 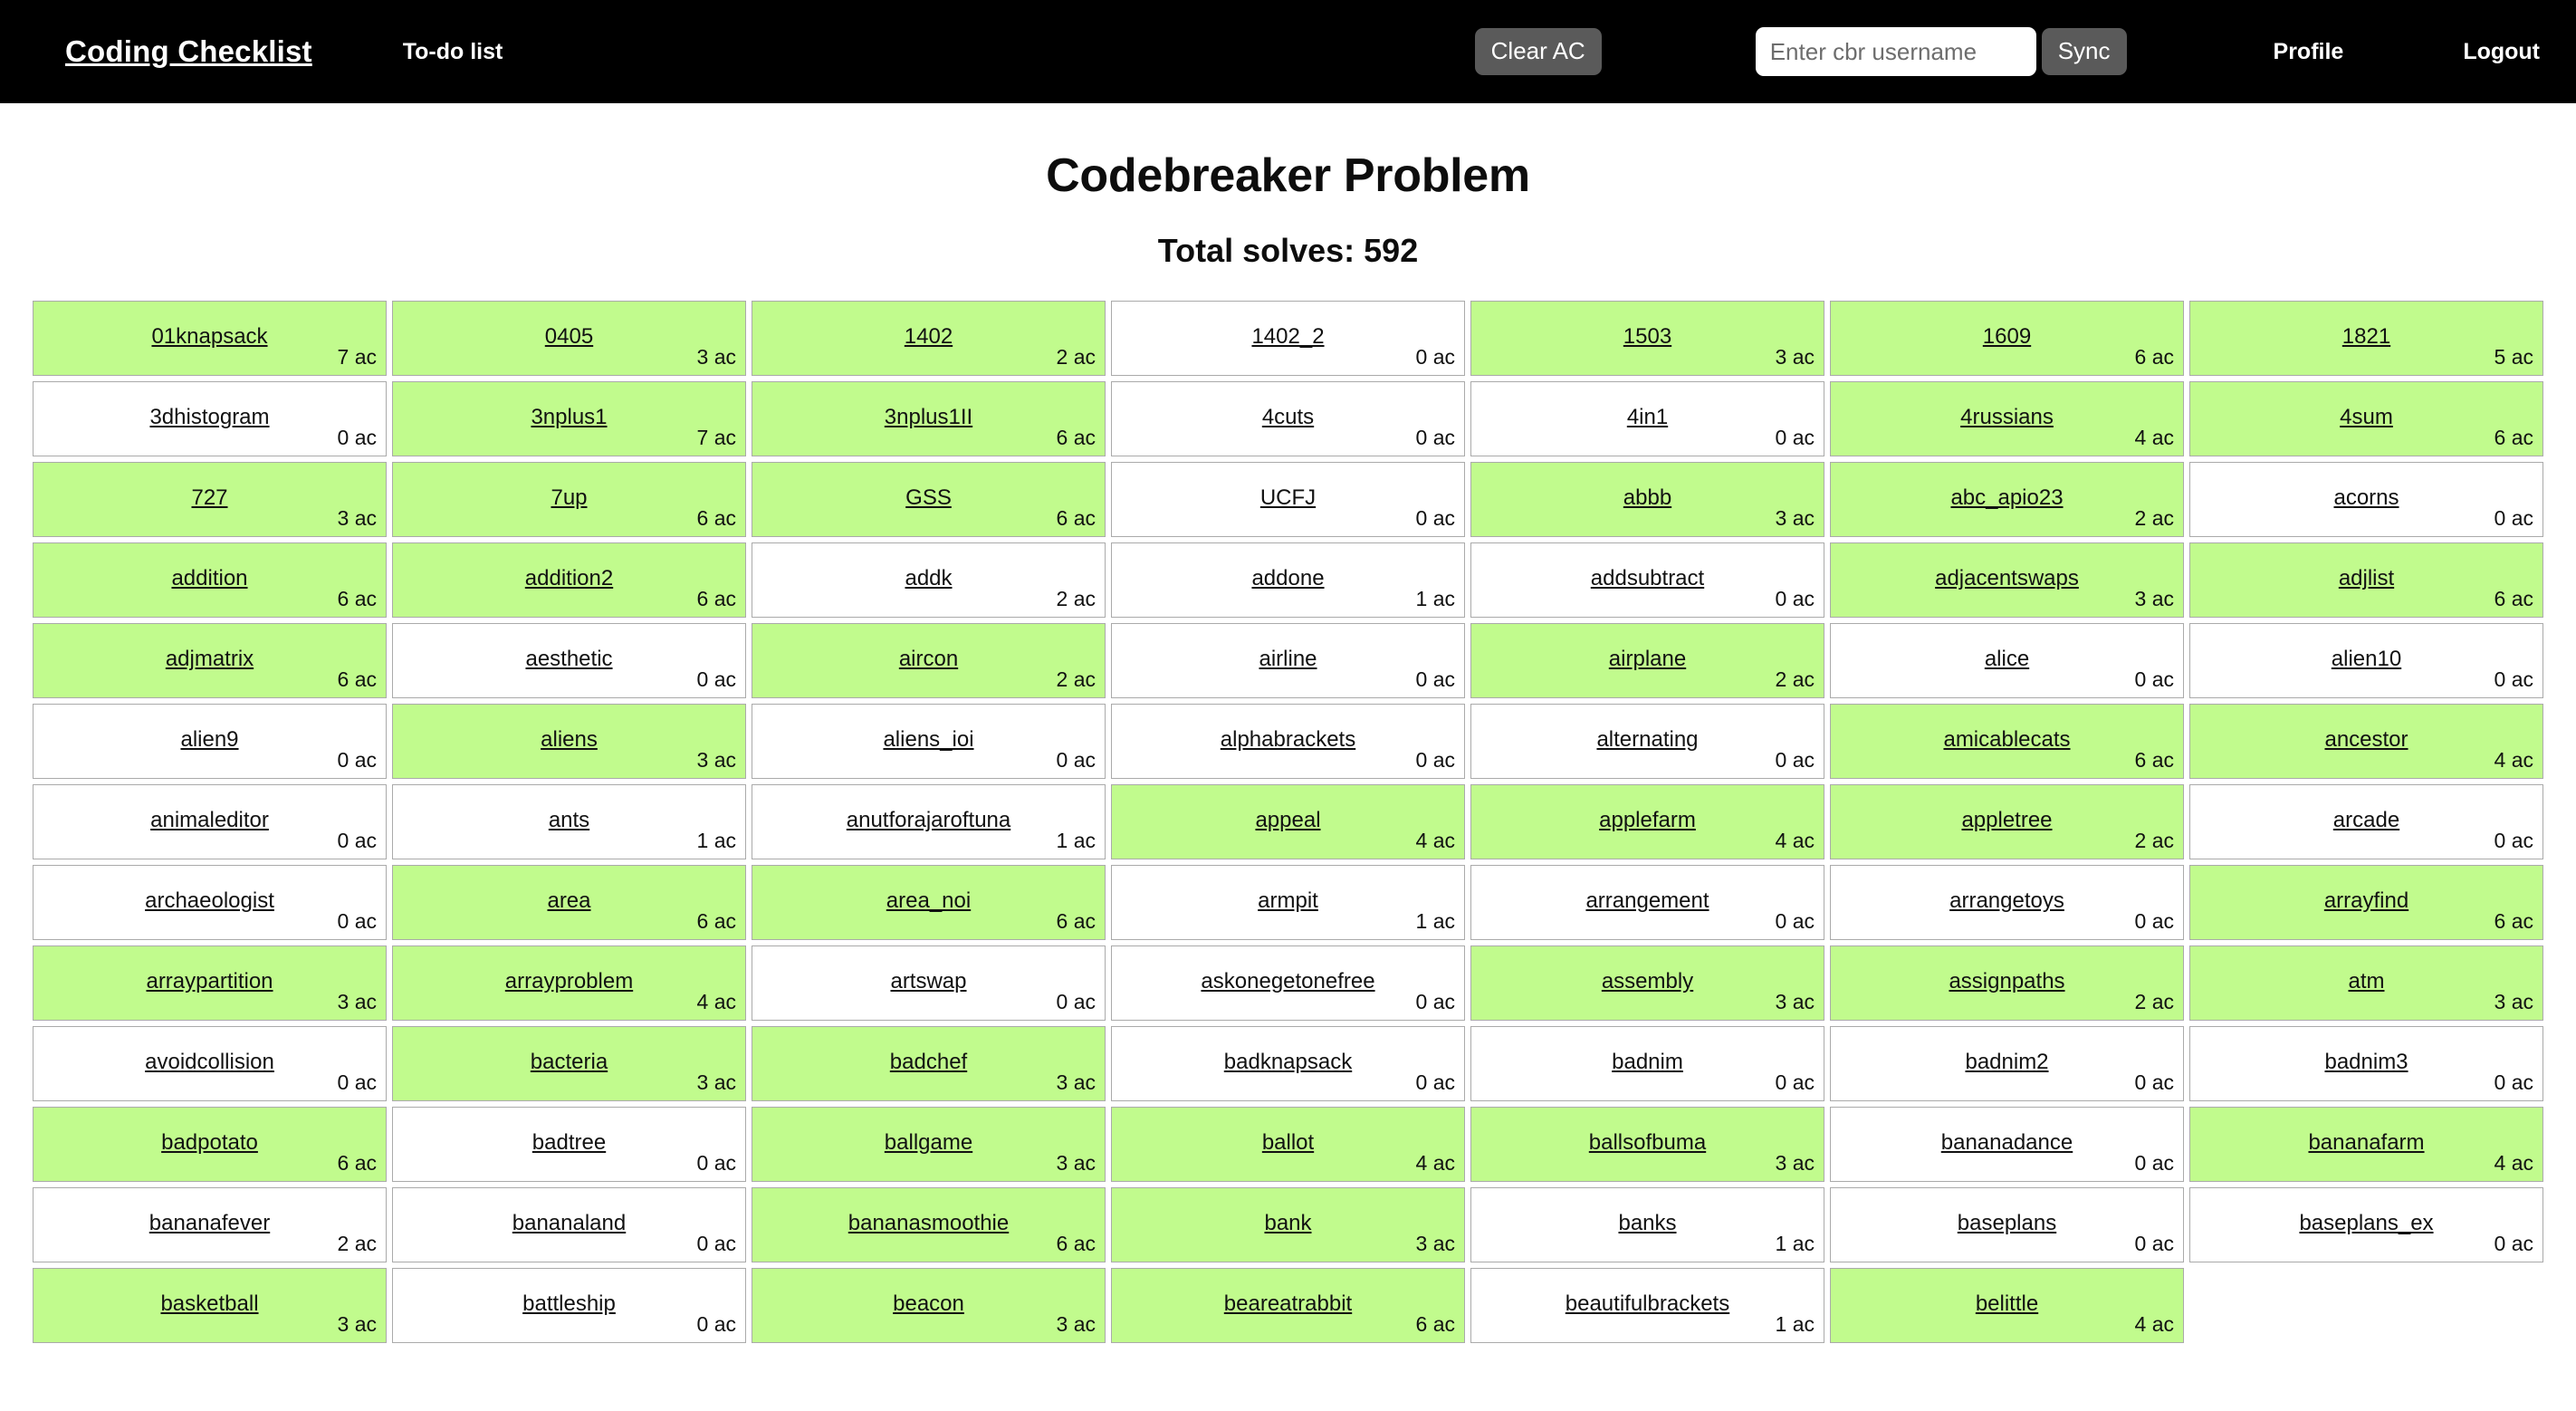 I want to click on problem-cell: 727 3 ac, so click(x=210, y=500).